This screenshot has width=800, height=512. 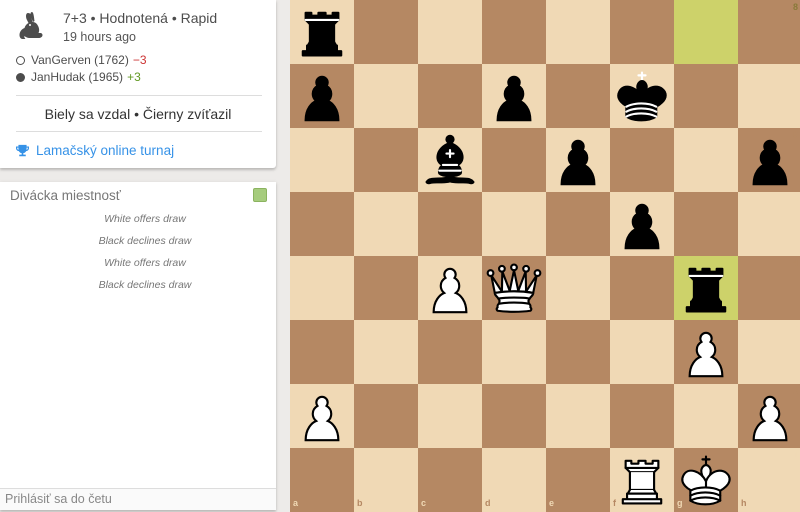 What do you see at coordinates (322, 480) in the screenshot?
I see `square-a1` at bounding box center [322, 480].